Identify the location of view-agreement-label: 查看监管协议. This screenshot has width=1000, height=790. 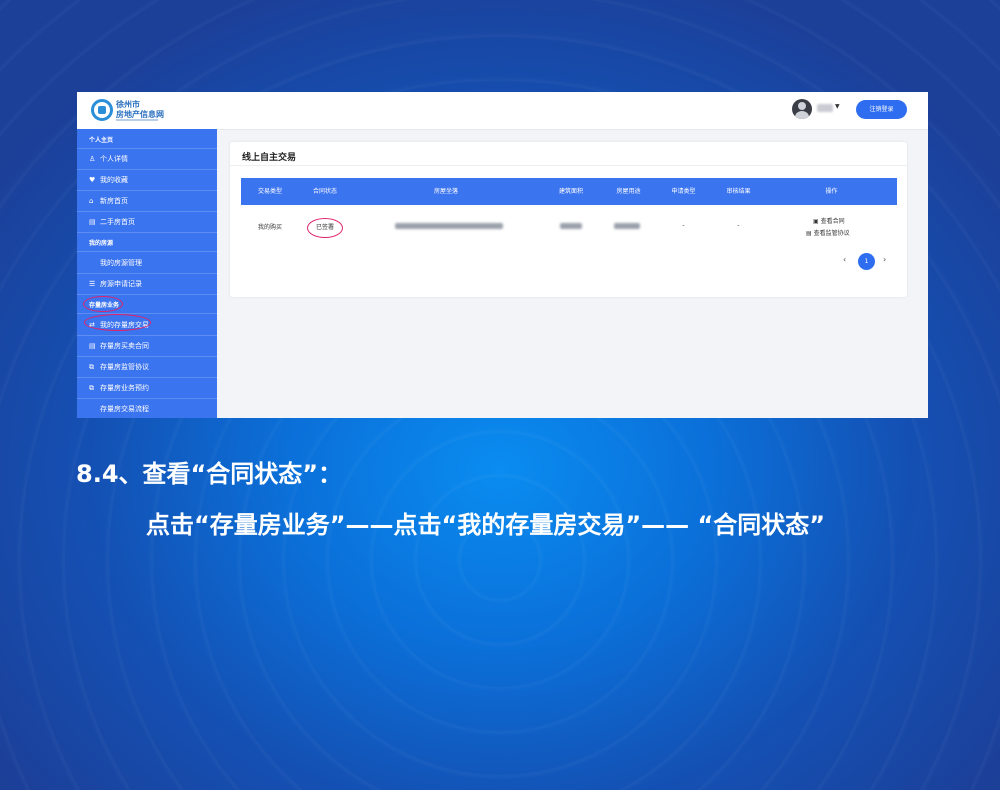
(831, 233).